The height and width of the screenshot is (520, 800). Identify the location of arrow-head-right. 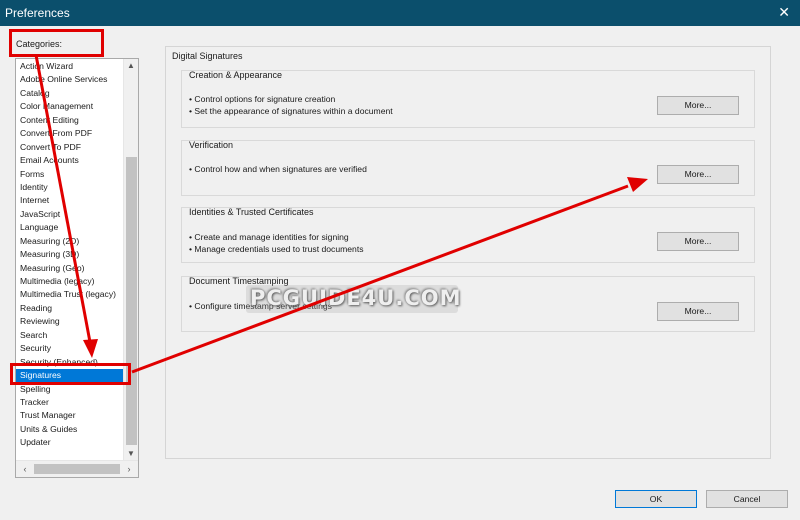
(637, 184).